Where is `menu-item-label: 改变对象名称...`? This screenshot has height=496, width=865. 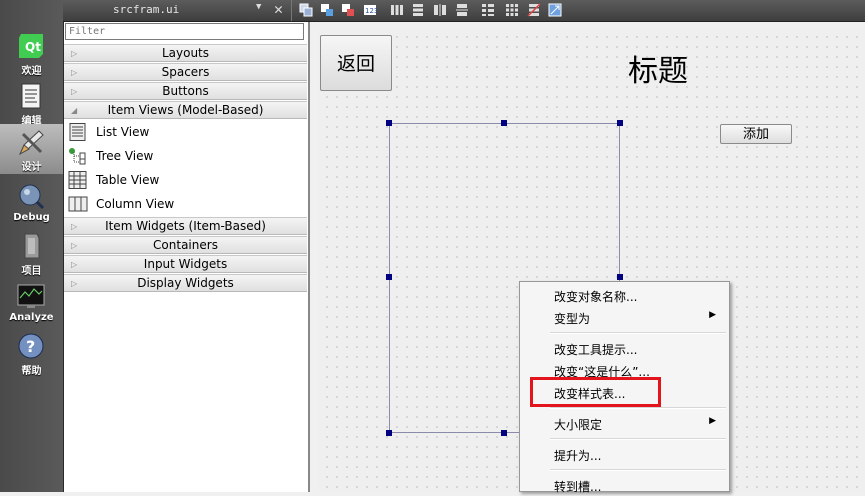 menu-item-label: 改变对象名称... is located at coordinates (596, 297).